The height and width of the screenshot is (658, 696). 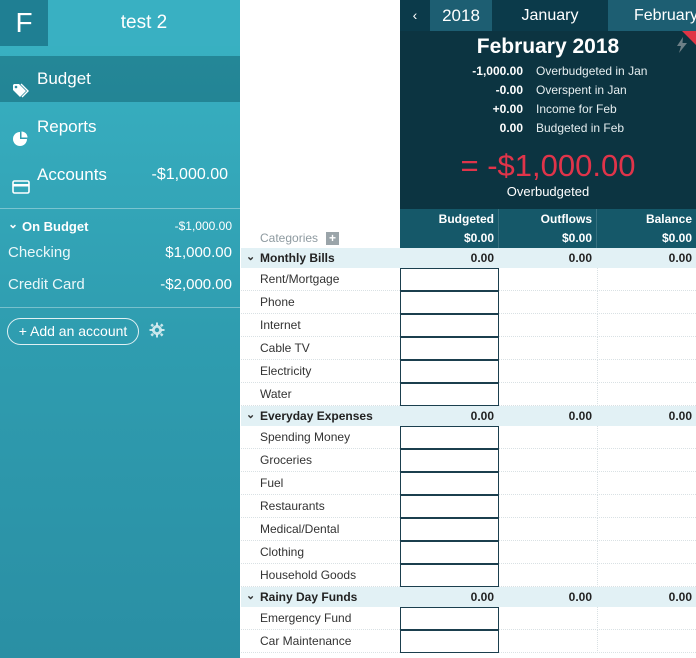 I want to click on category-row: Restaurants, so click(x=468, y=506).